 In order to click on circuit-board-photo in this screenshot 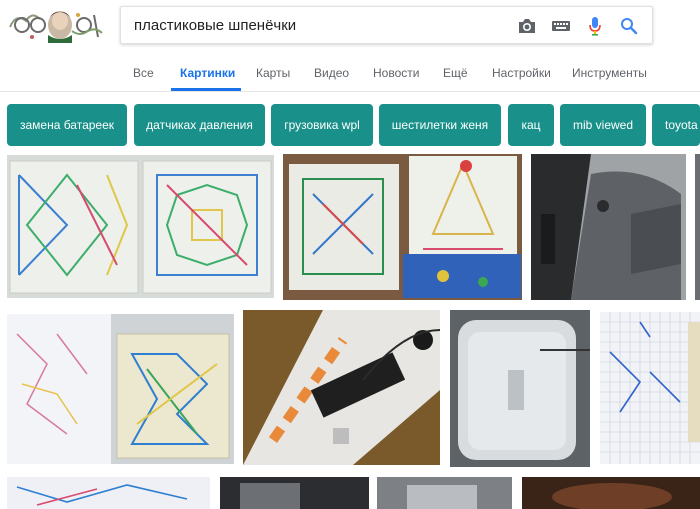, I will do `click(341, 387)`.